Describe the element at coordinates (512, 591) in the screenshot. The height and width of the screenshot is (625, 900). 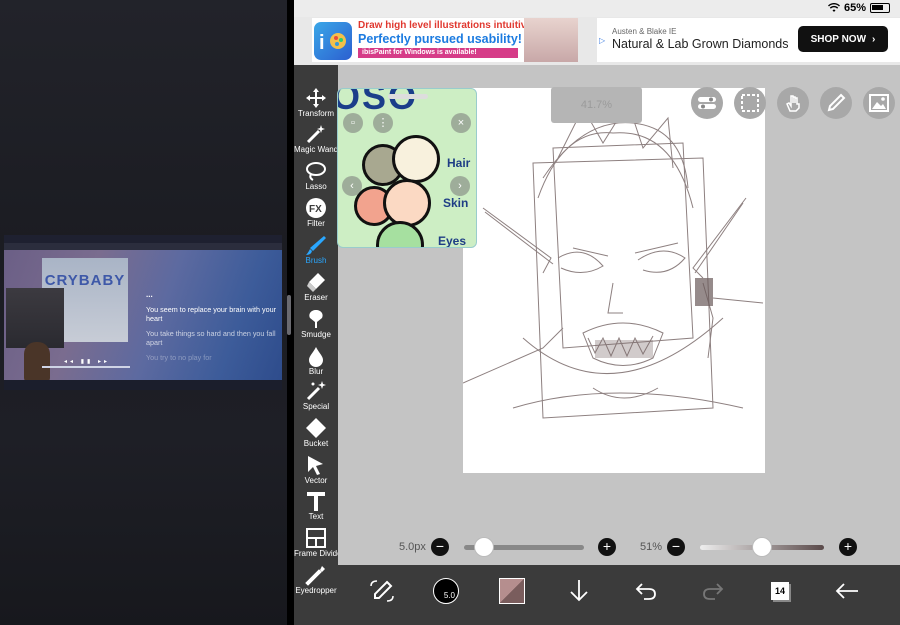
I see `color-button` at that location.